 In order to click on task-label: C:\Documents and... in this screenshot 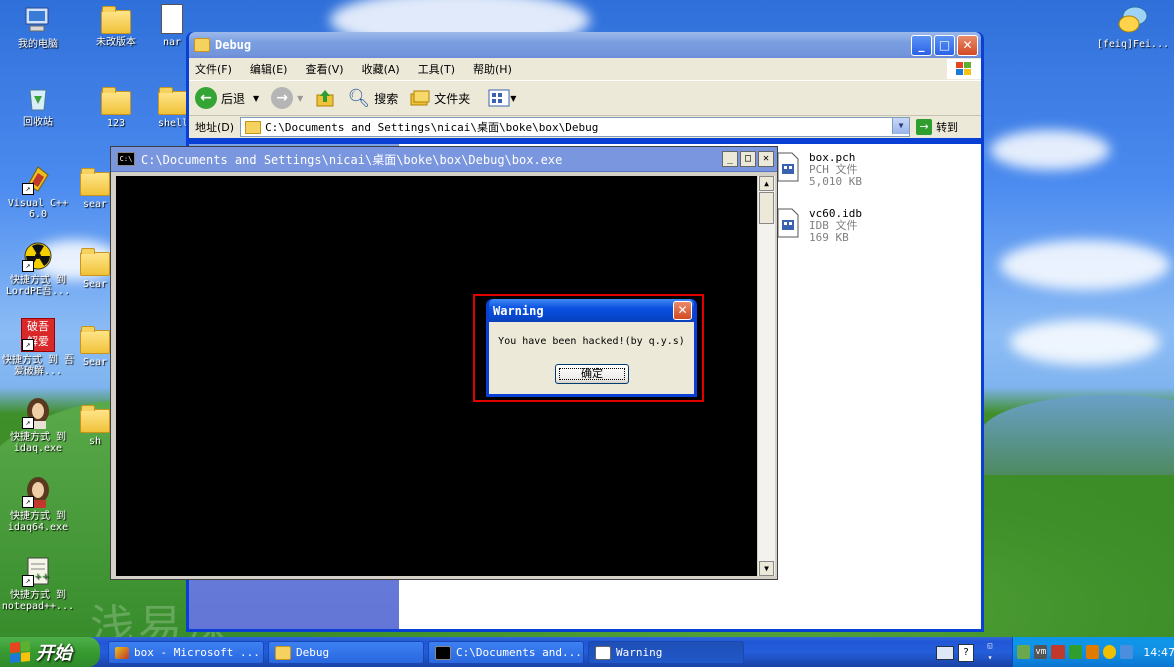, I will do `click(519, 652)`.